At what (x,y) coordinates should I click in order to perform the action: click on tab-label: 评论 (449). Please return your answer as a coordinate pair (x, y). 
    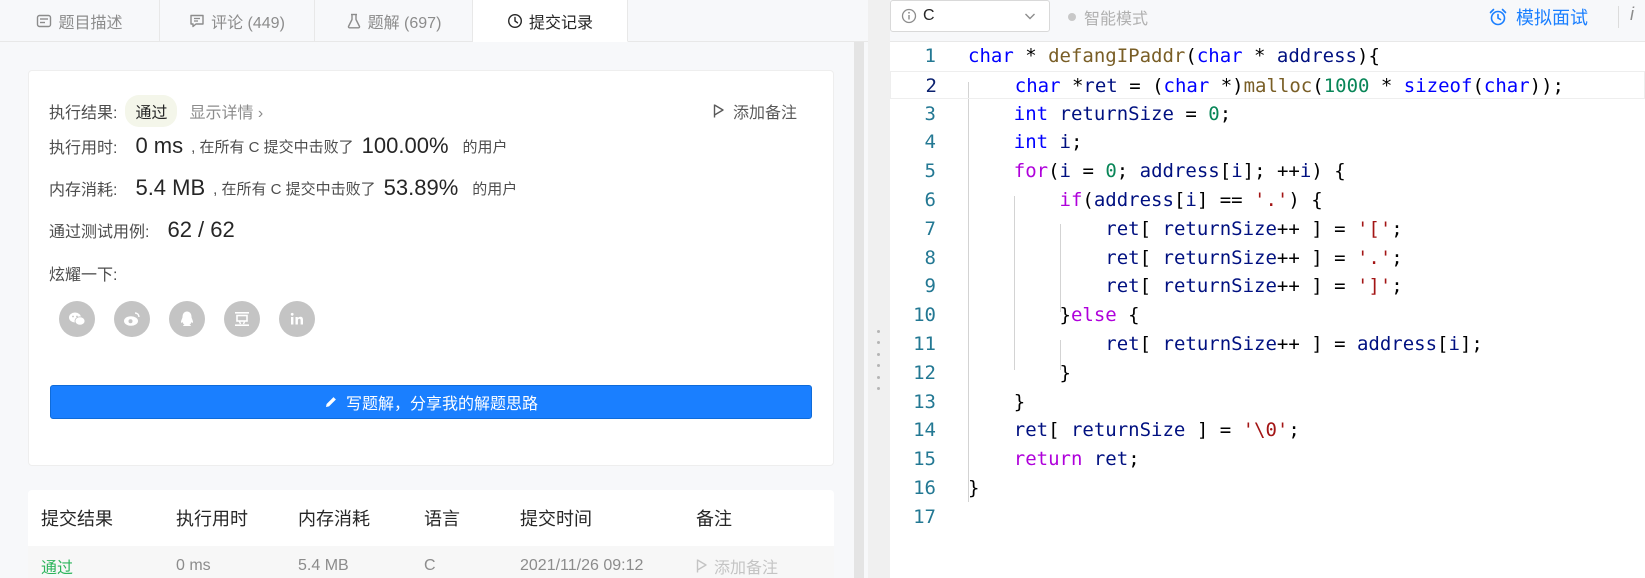
    Looking at the image, I should click on (248, 23).